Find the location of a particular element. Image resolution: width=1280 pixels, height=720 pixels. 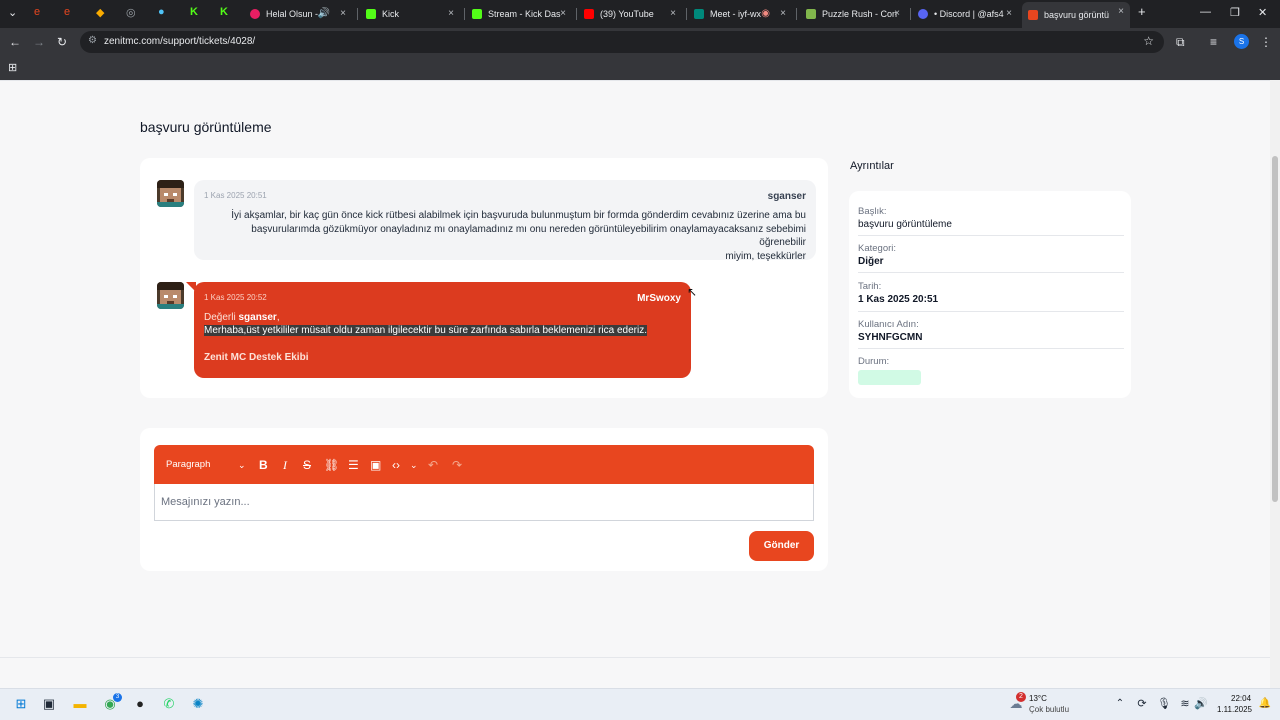

pinned-tab-icon: ◎ is located at coordinates (131, 12).